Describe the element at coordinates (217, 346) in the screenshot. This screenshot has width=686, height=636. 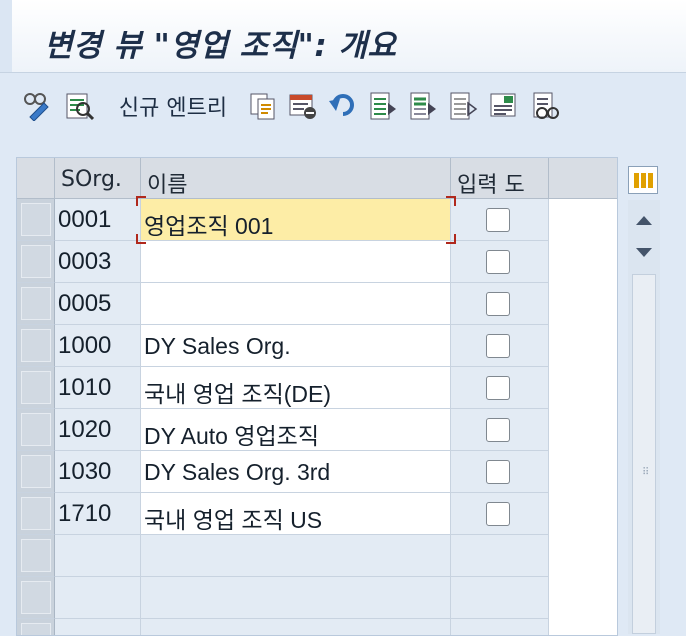
I see `name-value: DY Sales Org.` at that location.